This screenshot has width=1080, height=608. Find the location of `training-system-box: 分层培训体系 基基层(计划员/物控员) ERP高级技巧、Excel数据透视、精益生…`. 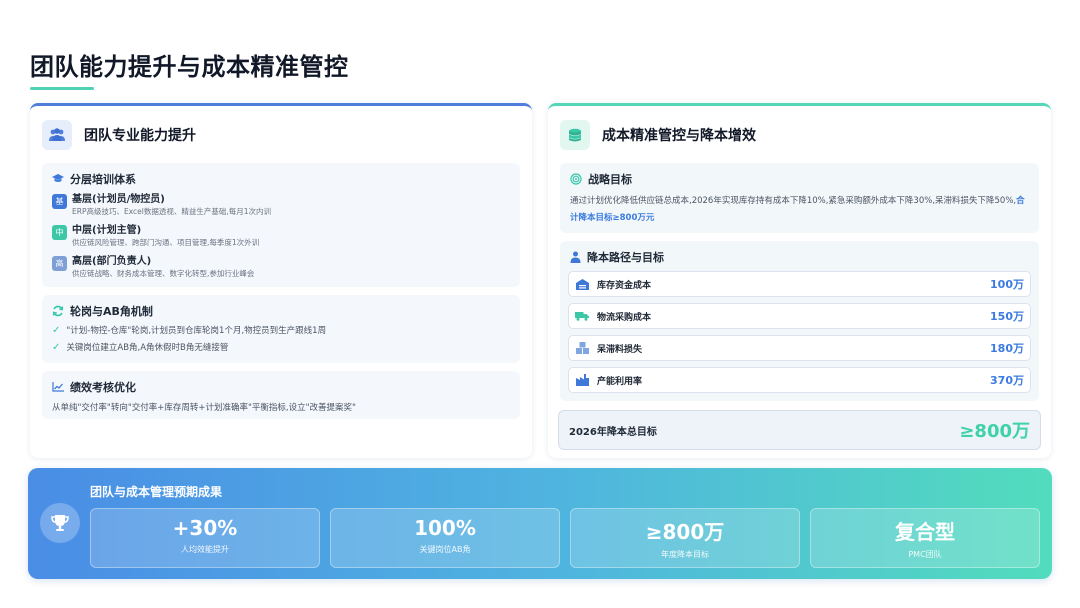

training-system-box: 分层培训体系 基基层(计划员/物控员) ERP高级技巧、Excel数据透视、精益生… is located at coordinates (281, 225).